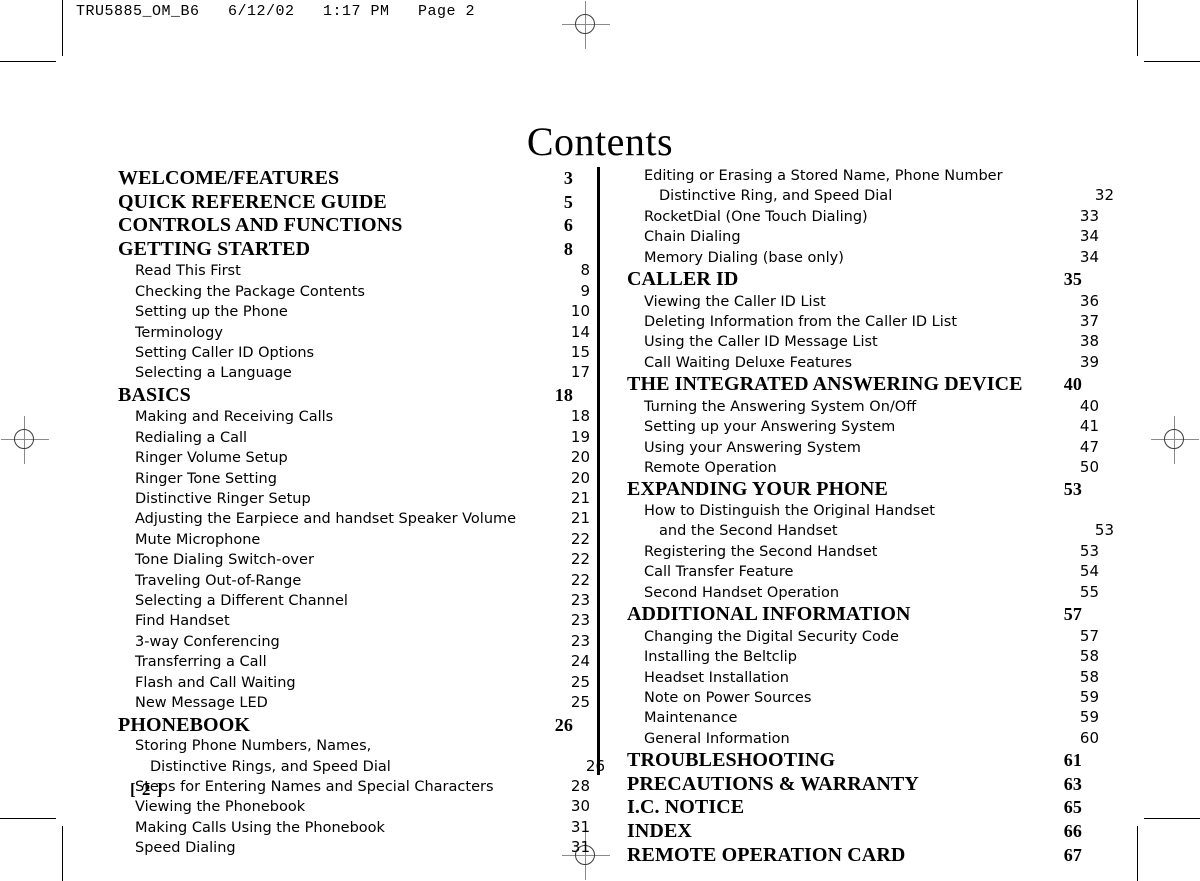 The height and width of the screenshot is (881, 1200). I want to click on toc-section-heading: GETTING STARTED 8, so click(345, 250).